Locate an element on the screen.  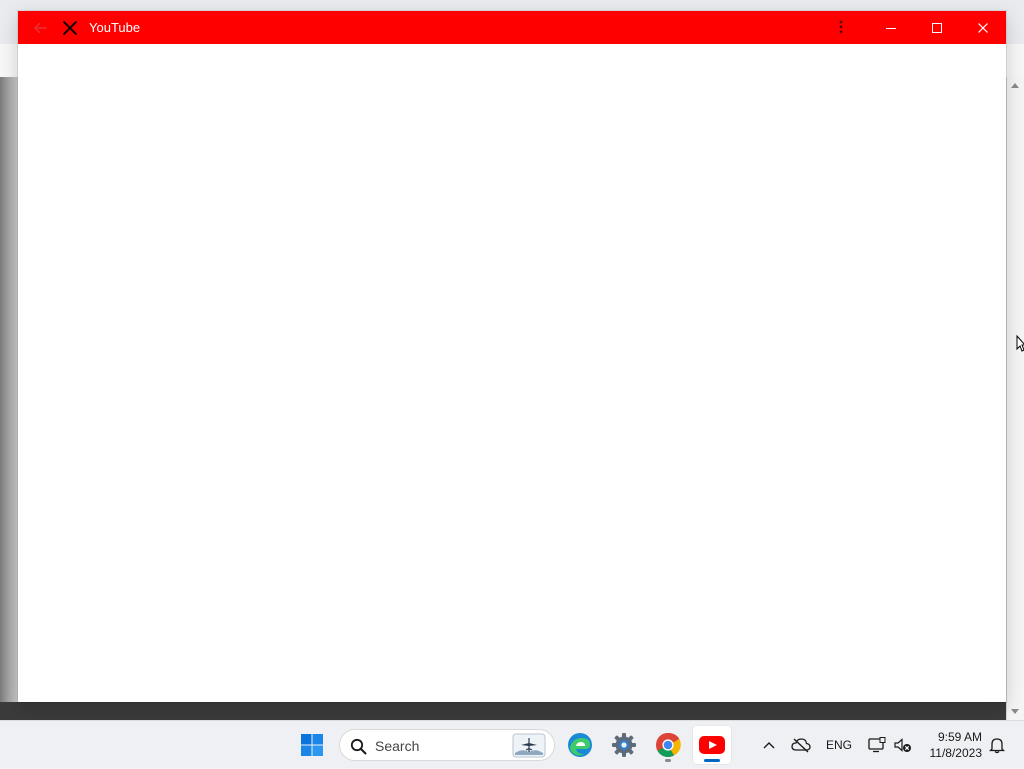
taskbar-search-box: Search is located at coordinates (447, 745).